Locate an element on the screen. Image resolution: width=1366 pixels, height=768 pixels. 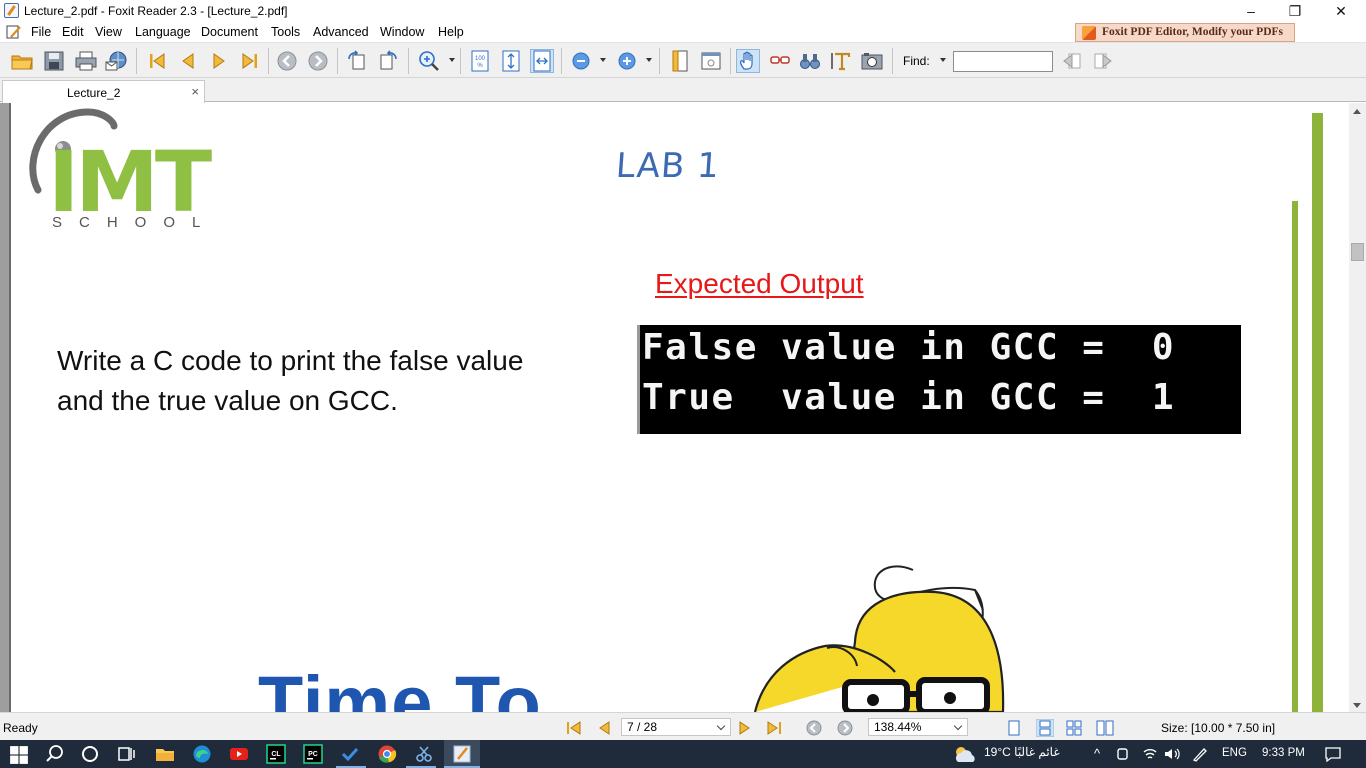
svg-text: PC is located at coordinates (313, 754).